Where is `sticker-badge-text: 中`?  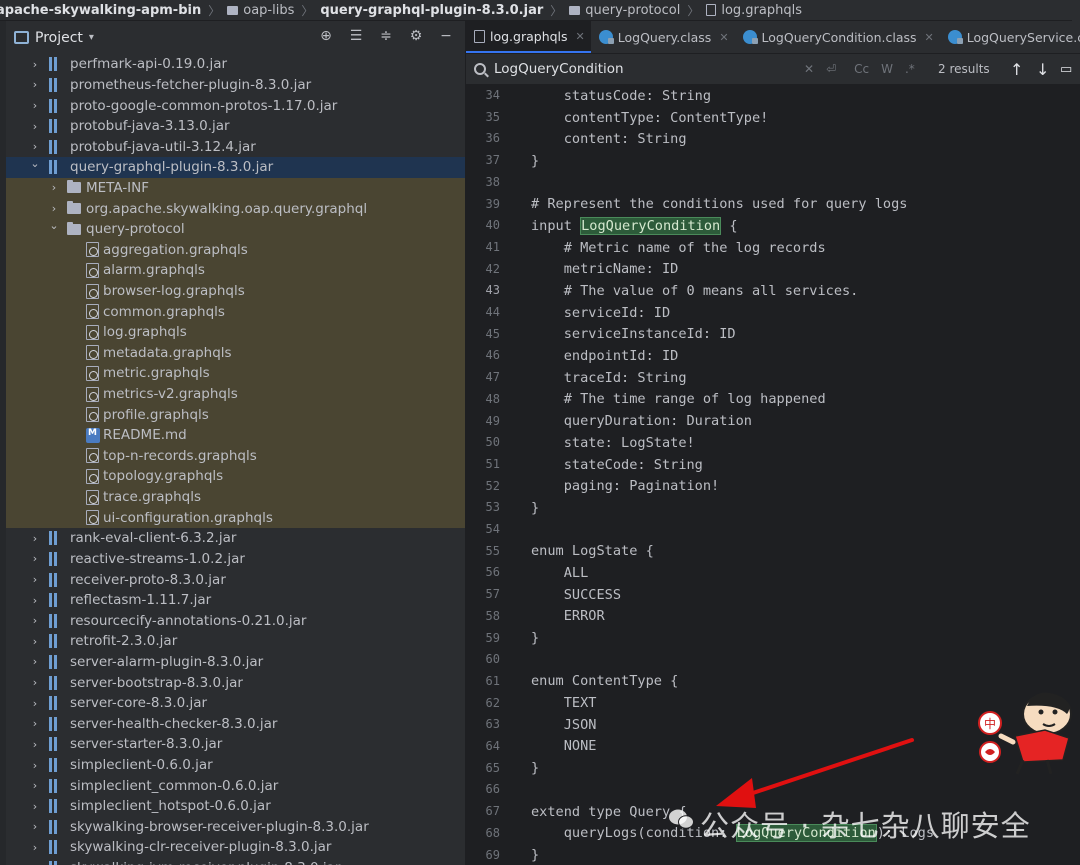
sticker-badge-text: 中 is located at coordinates (990, 723).